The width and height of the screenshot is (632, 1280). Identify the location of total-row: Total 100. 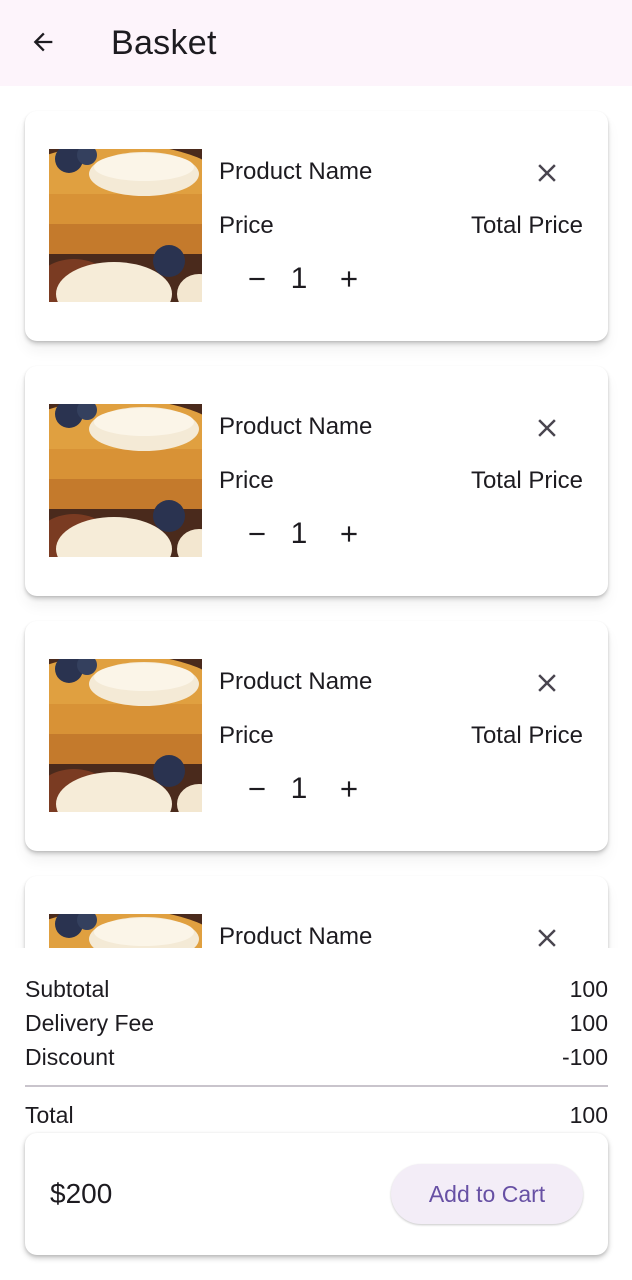
(316, 1115).